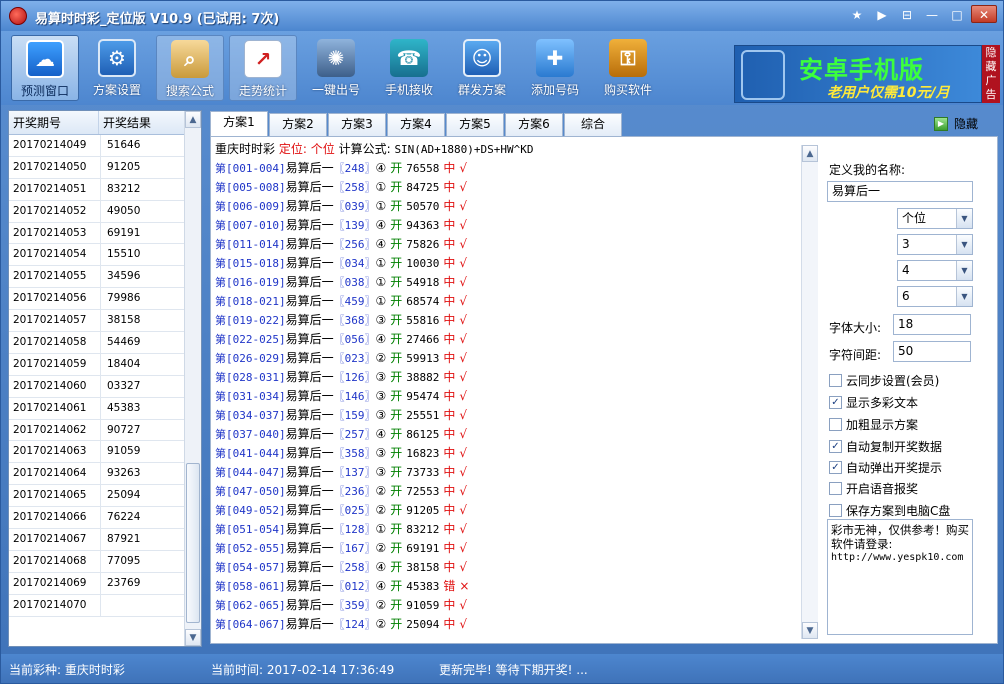  Describe the element at coordinates (144, 122) in the screenshot. I see `column-header-result: 开奖结果` at that location.